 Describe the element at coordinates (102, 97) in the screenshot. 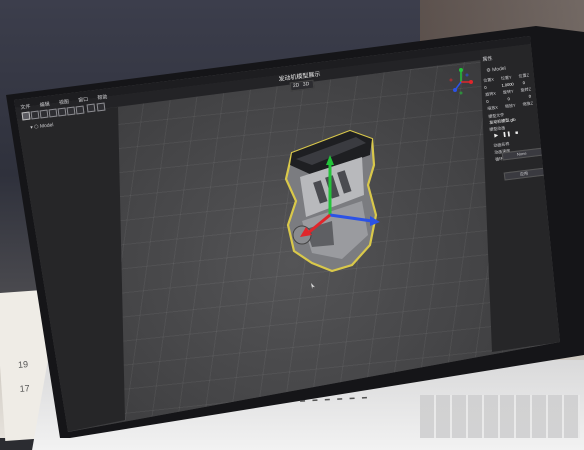

I see `menu-help: 帮助` at that location.